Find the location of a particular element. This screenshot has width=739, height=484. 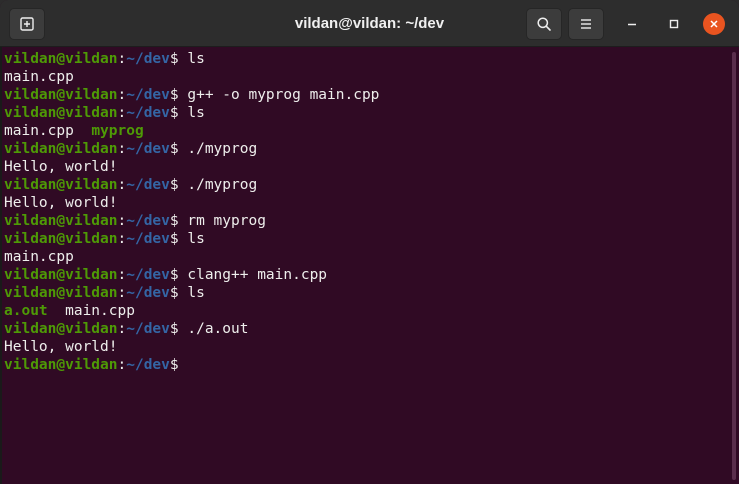

new-tab-button is located at coordinates (27, 24).